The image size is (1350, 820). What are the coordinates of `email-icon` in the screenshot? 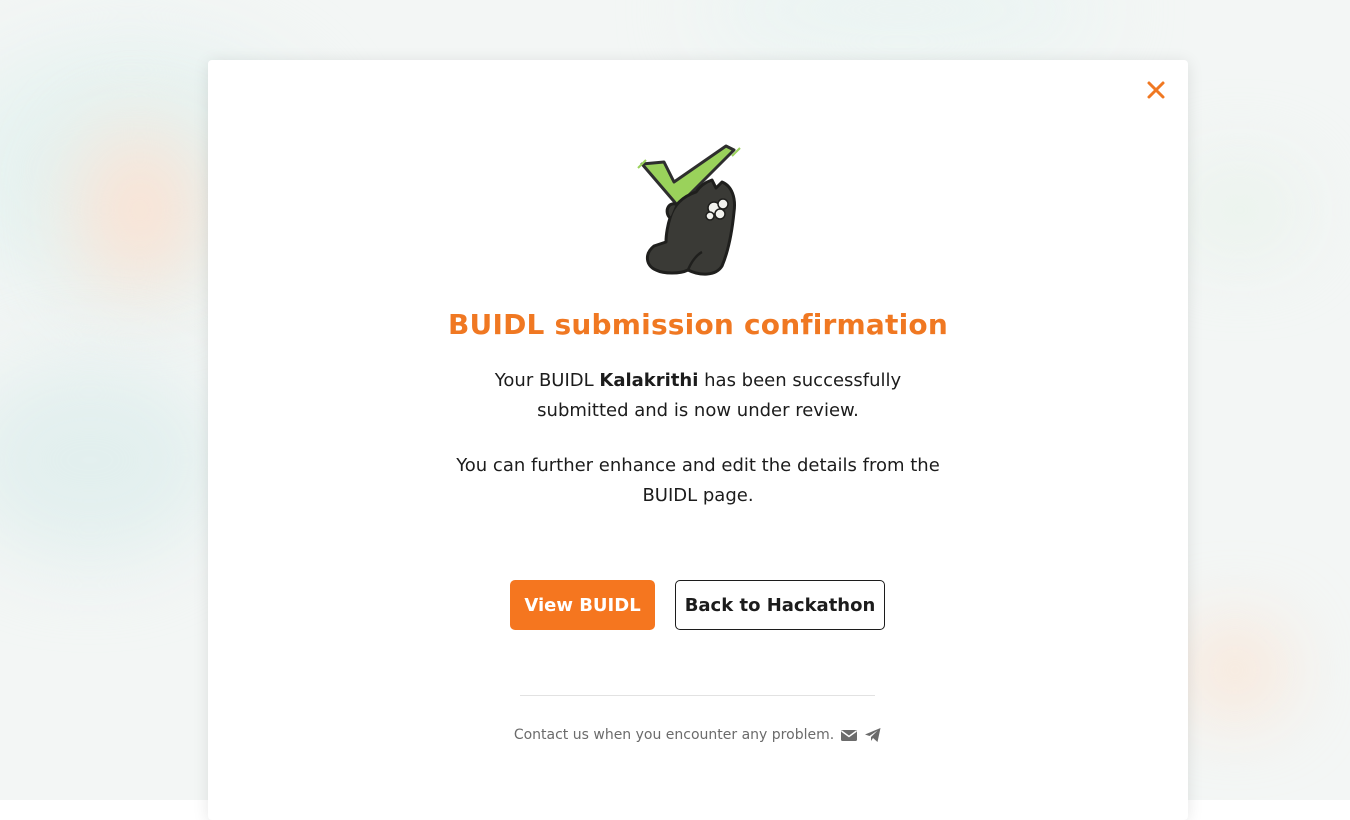 It's located at (849, 735).